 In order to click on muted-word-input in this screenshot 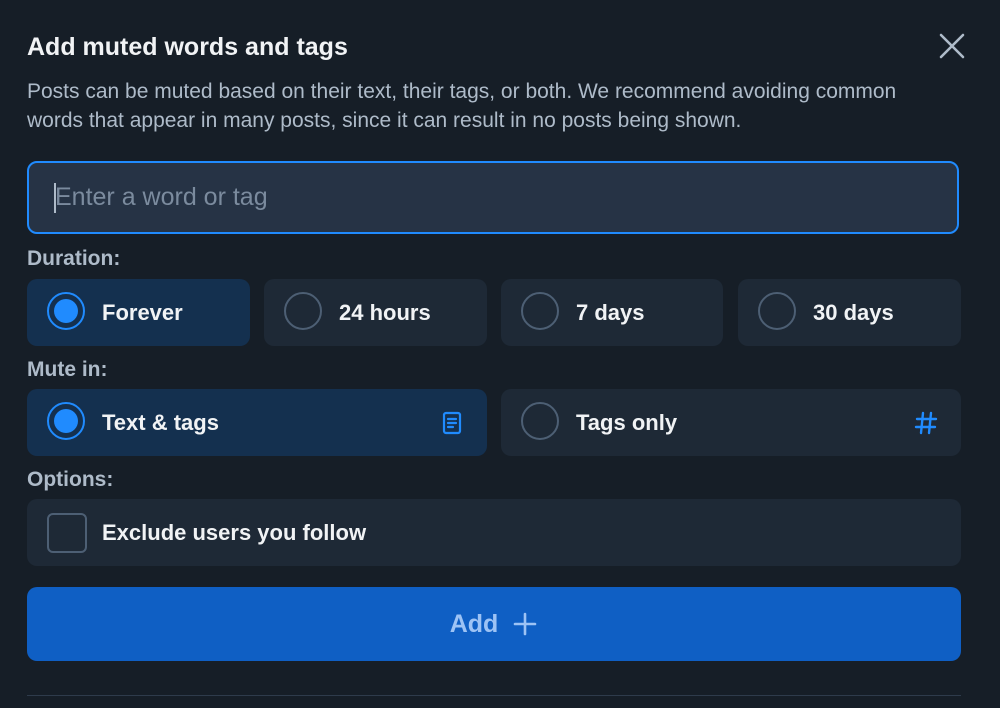, I will do `click(493, 197)`.